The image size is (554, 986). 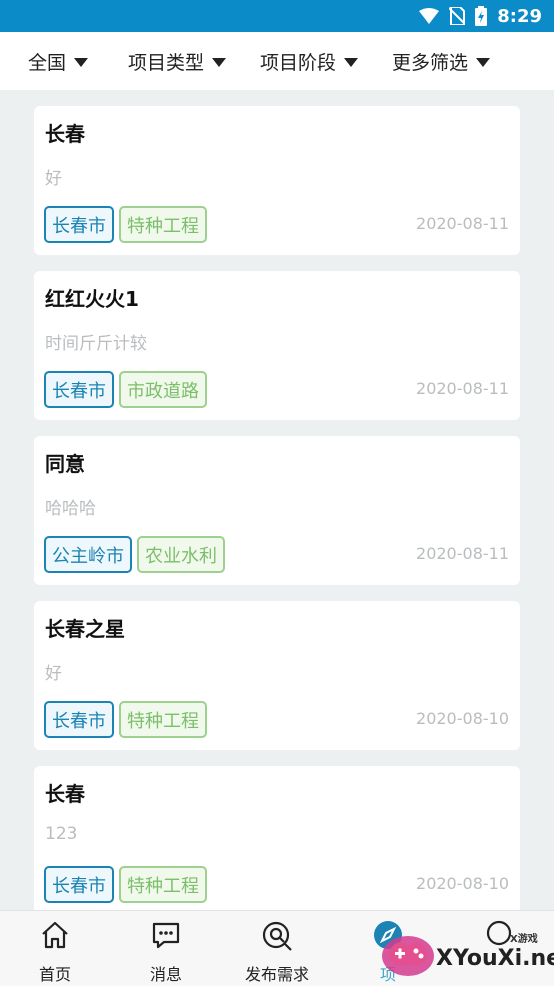 I want to click on city-tag: 公主岭市, so click(x=88, y=554).